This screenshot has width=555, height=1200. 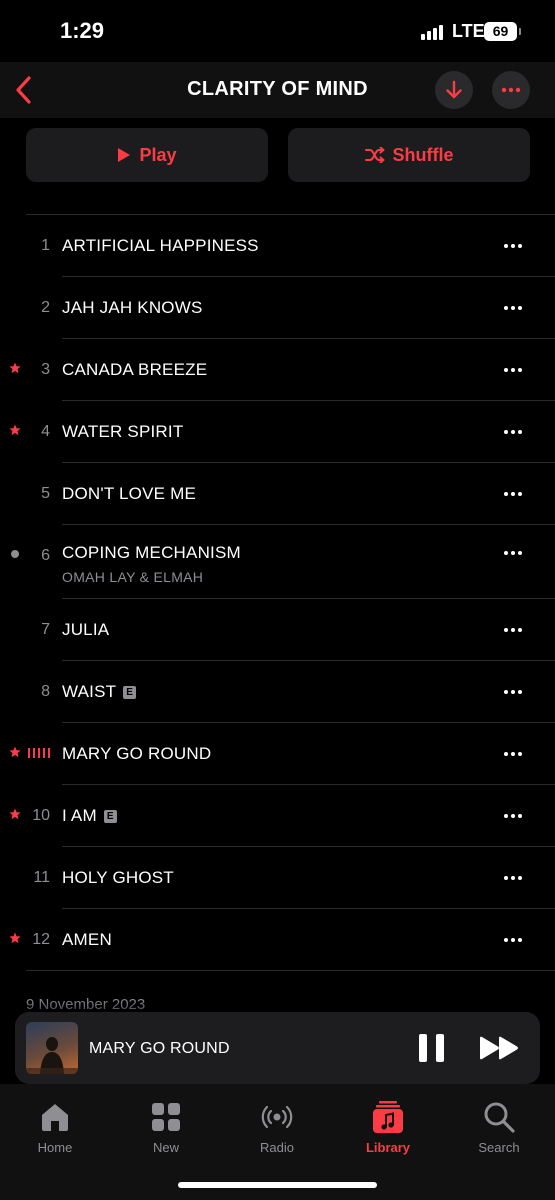 What do you see at coordinates (277, 562) in the screenshot?
I see `track-row: 6 COPING MECHANISM OMAH LAY & ELMAH` at bounding box center [277, 562].